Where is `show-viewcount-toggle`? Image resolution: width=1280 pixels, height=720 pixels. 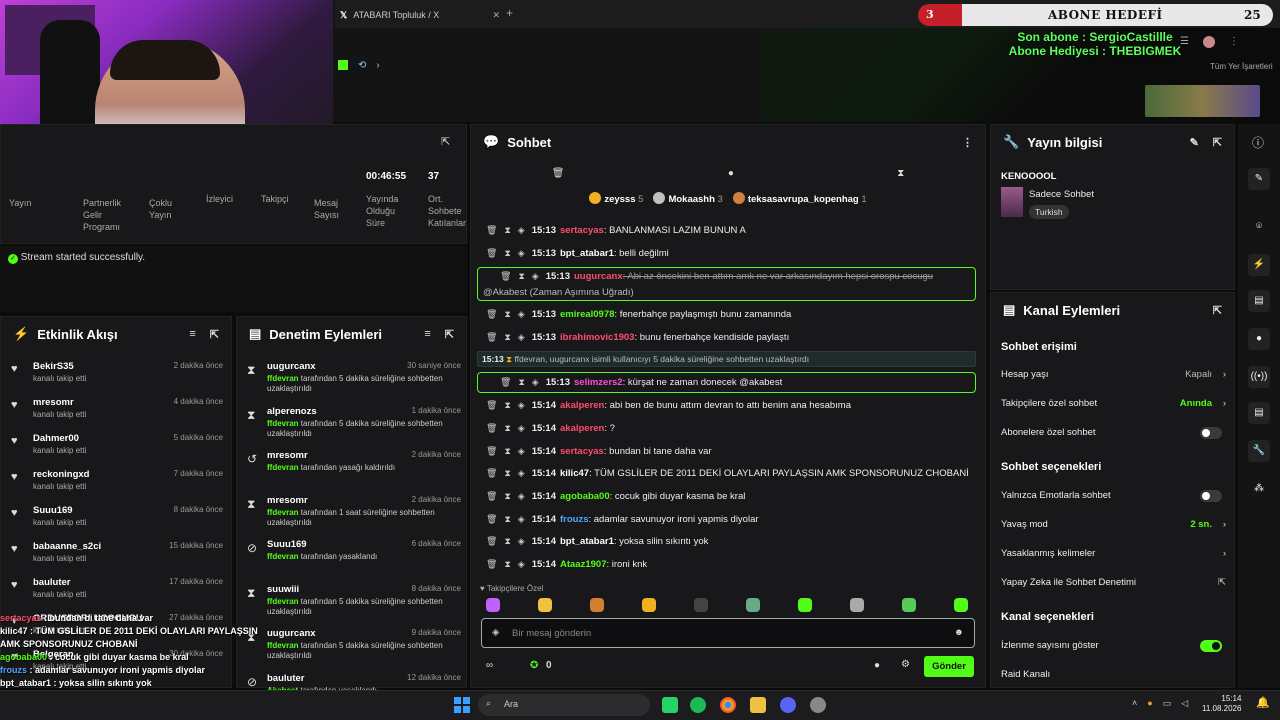
show-viewcount-toggle is located at coordinates (1211, 646).